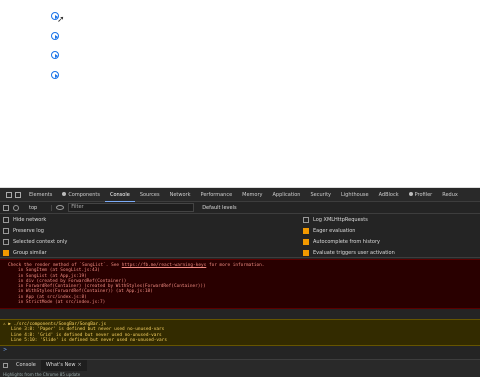  Describe the element at coordinates (334, 231) in the screenshot. I see `option-label: Eager evaluation` at that location.